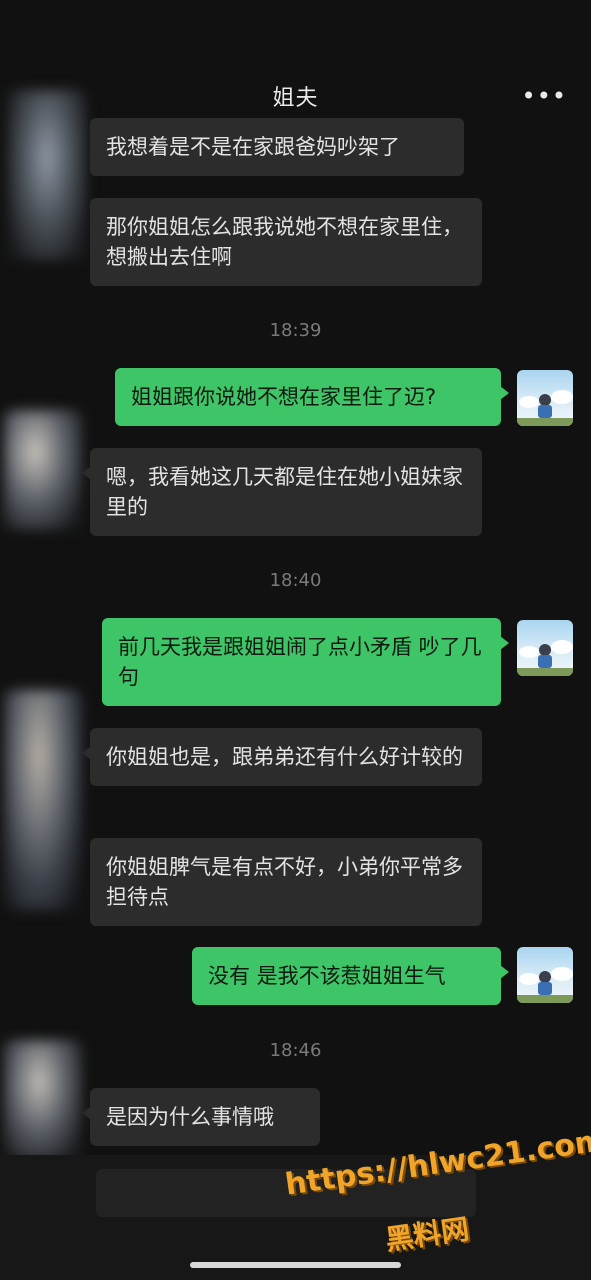 The image size is (591, 1280). Describe the element at coordinates (295, 1050) in the screenshot. I see `timestamp: 18:46` at that location.